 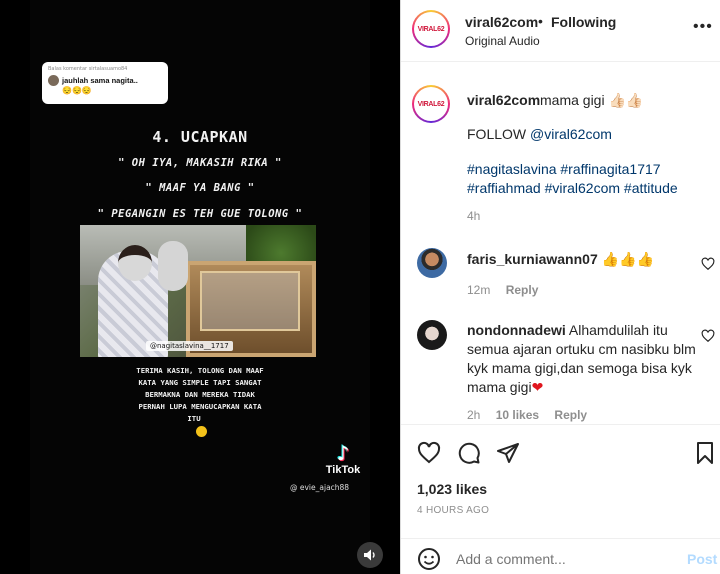 I want to click on red-heart-emoji: ❤, so click(x=537, y=387).